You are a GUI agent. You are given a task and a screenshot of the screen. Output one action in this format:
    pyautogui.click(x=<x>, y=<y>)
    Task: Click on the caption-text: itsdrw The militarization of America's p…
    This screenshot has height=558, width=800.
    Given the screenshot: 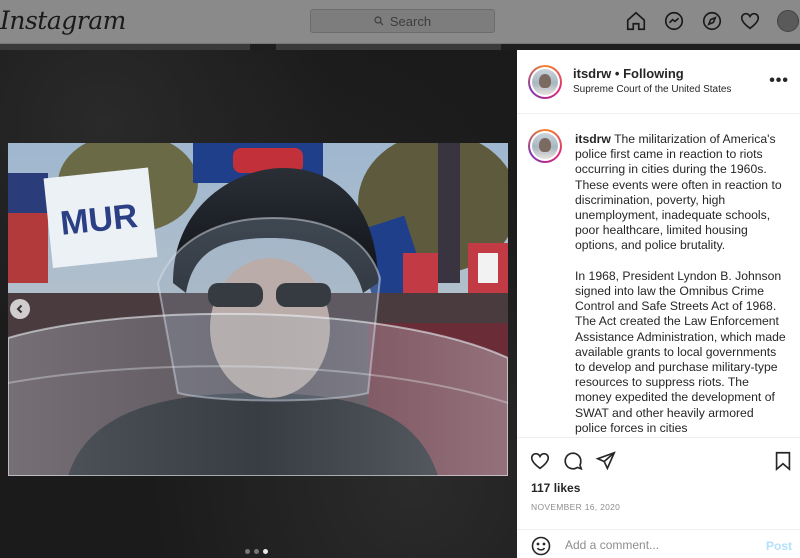 What is the action you would take?
    pyautogui.click(x=681, y=284)
    